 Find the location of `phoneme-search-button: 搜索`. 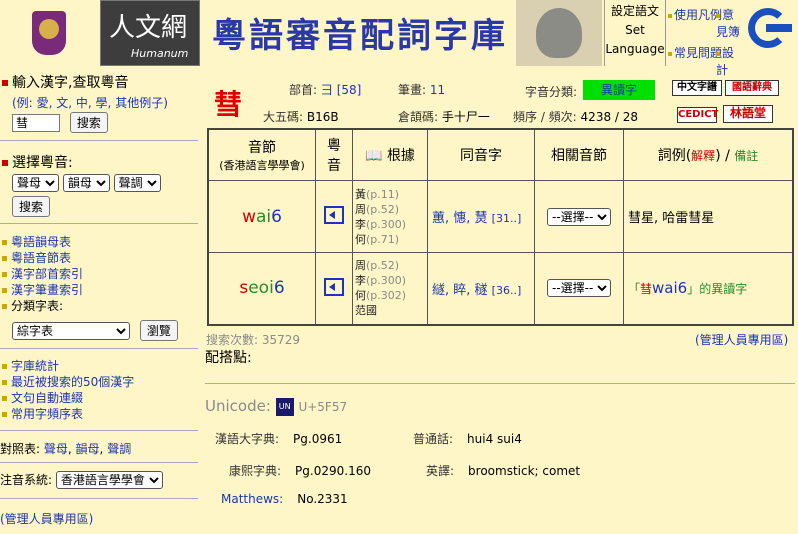

phoneme-search-button: 搜索 is located at coordinates (31, 206).